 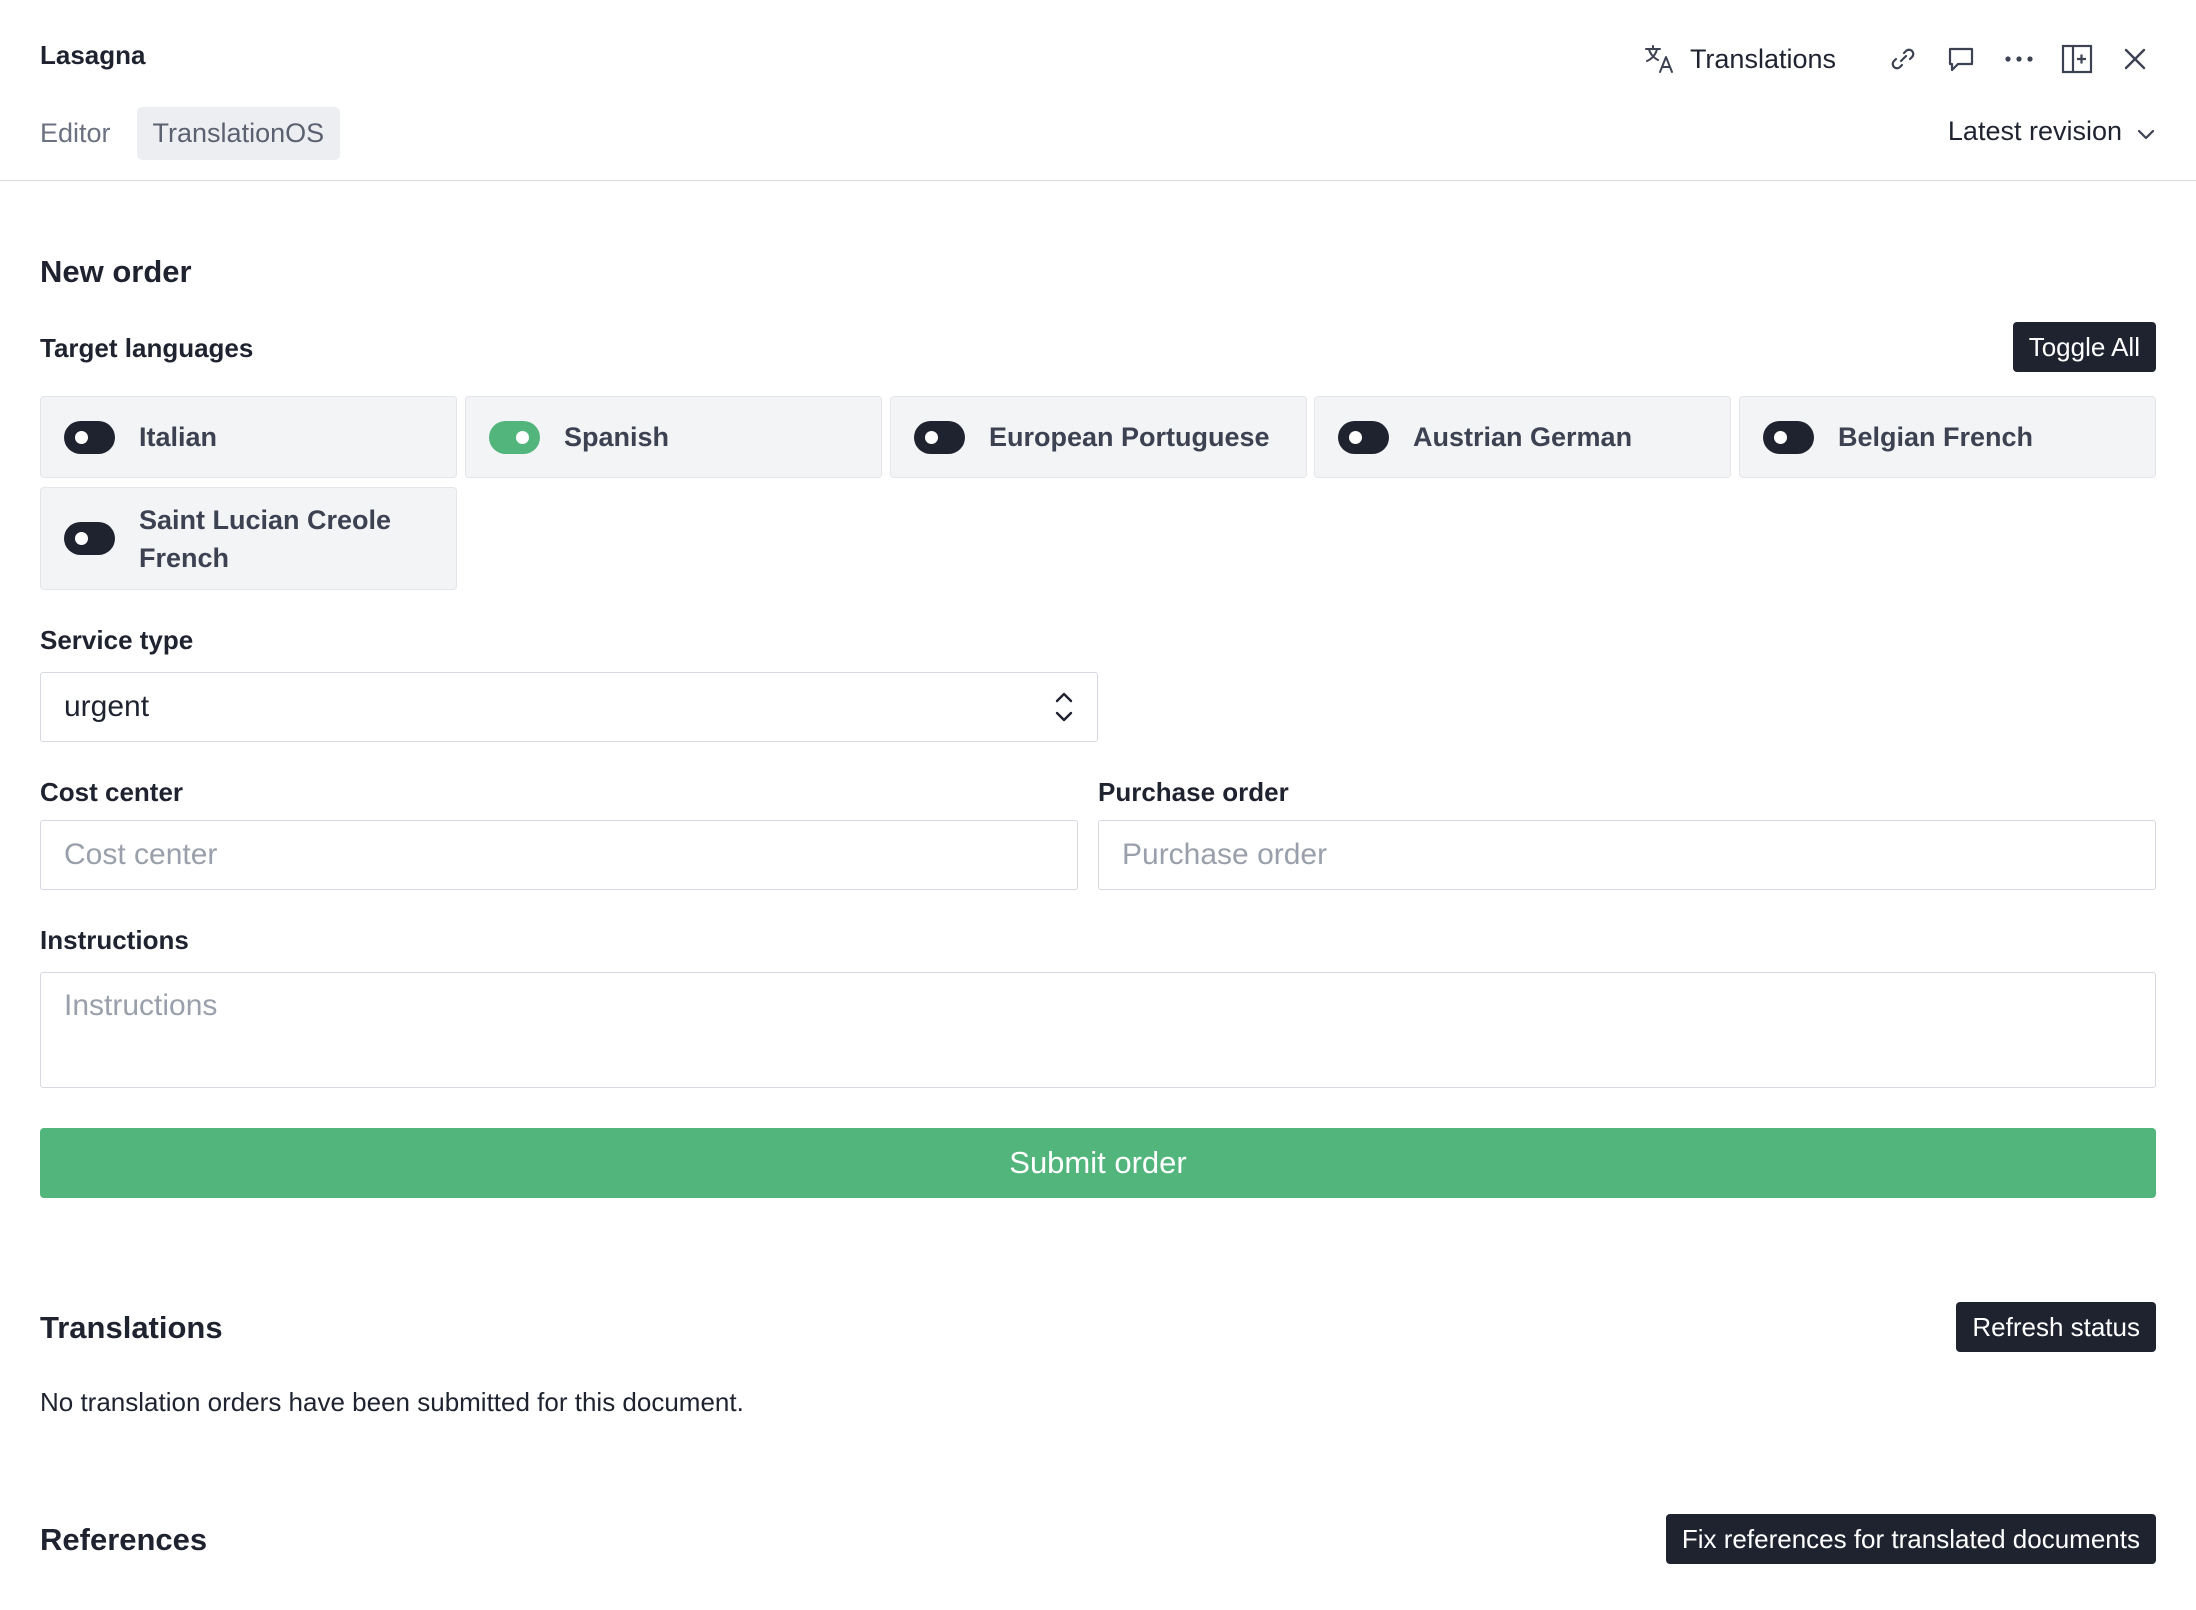 What do you see at coordinates (569, 707) in the screenshot?
I see `service-type-select: urgent` at bounding box center [569, 707].